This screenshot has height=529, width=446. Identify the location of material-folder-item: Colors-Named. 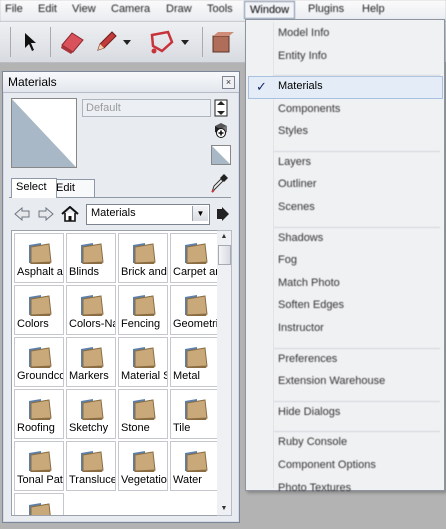
(91, 310).